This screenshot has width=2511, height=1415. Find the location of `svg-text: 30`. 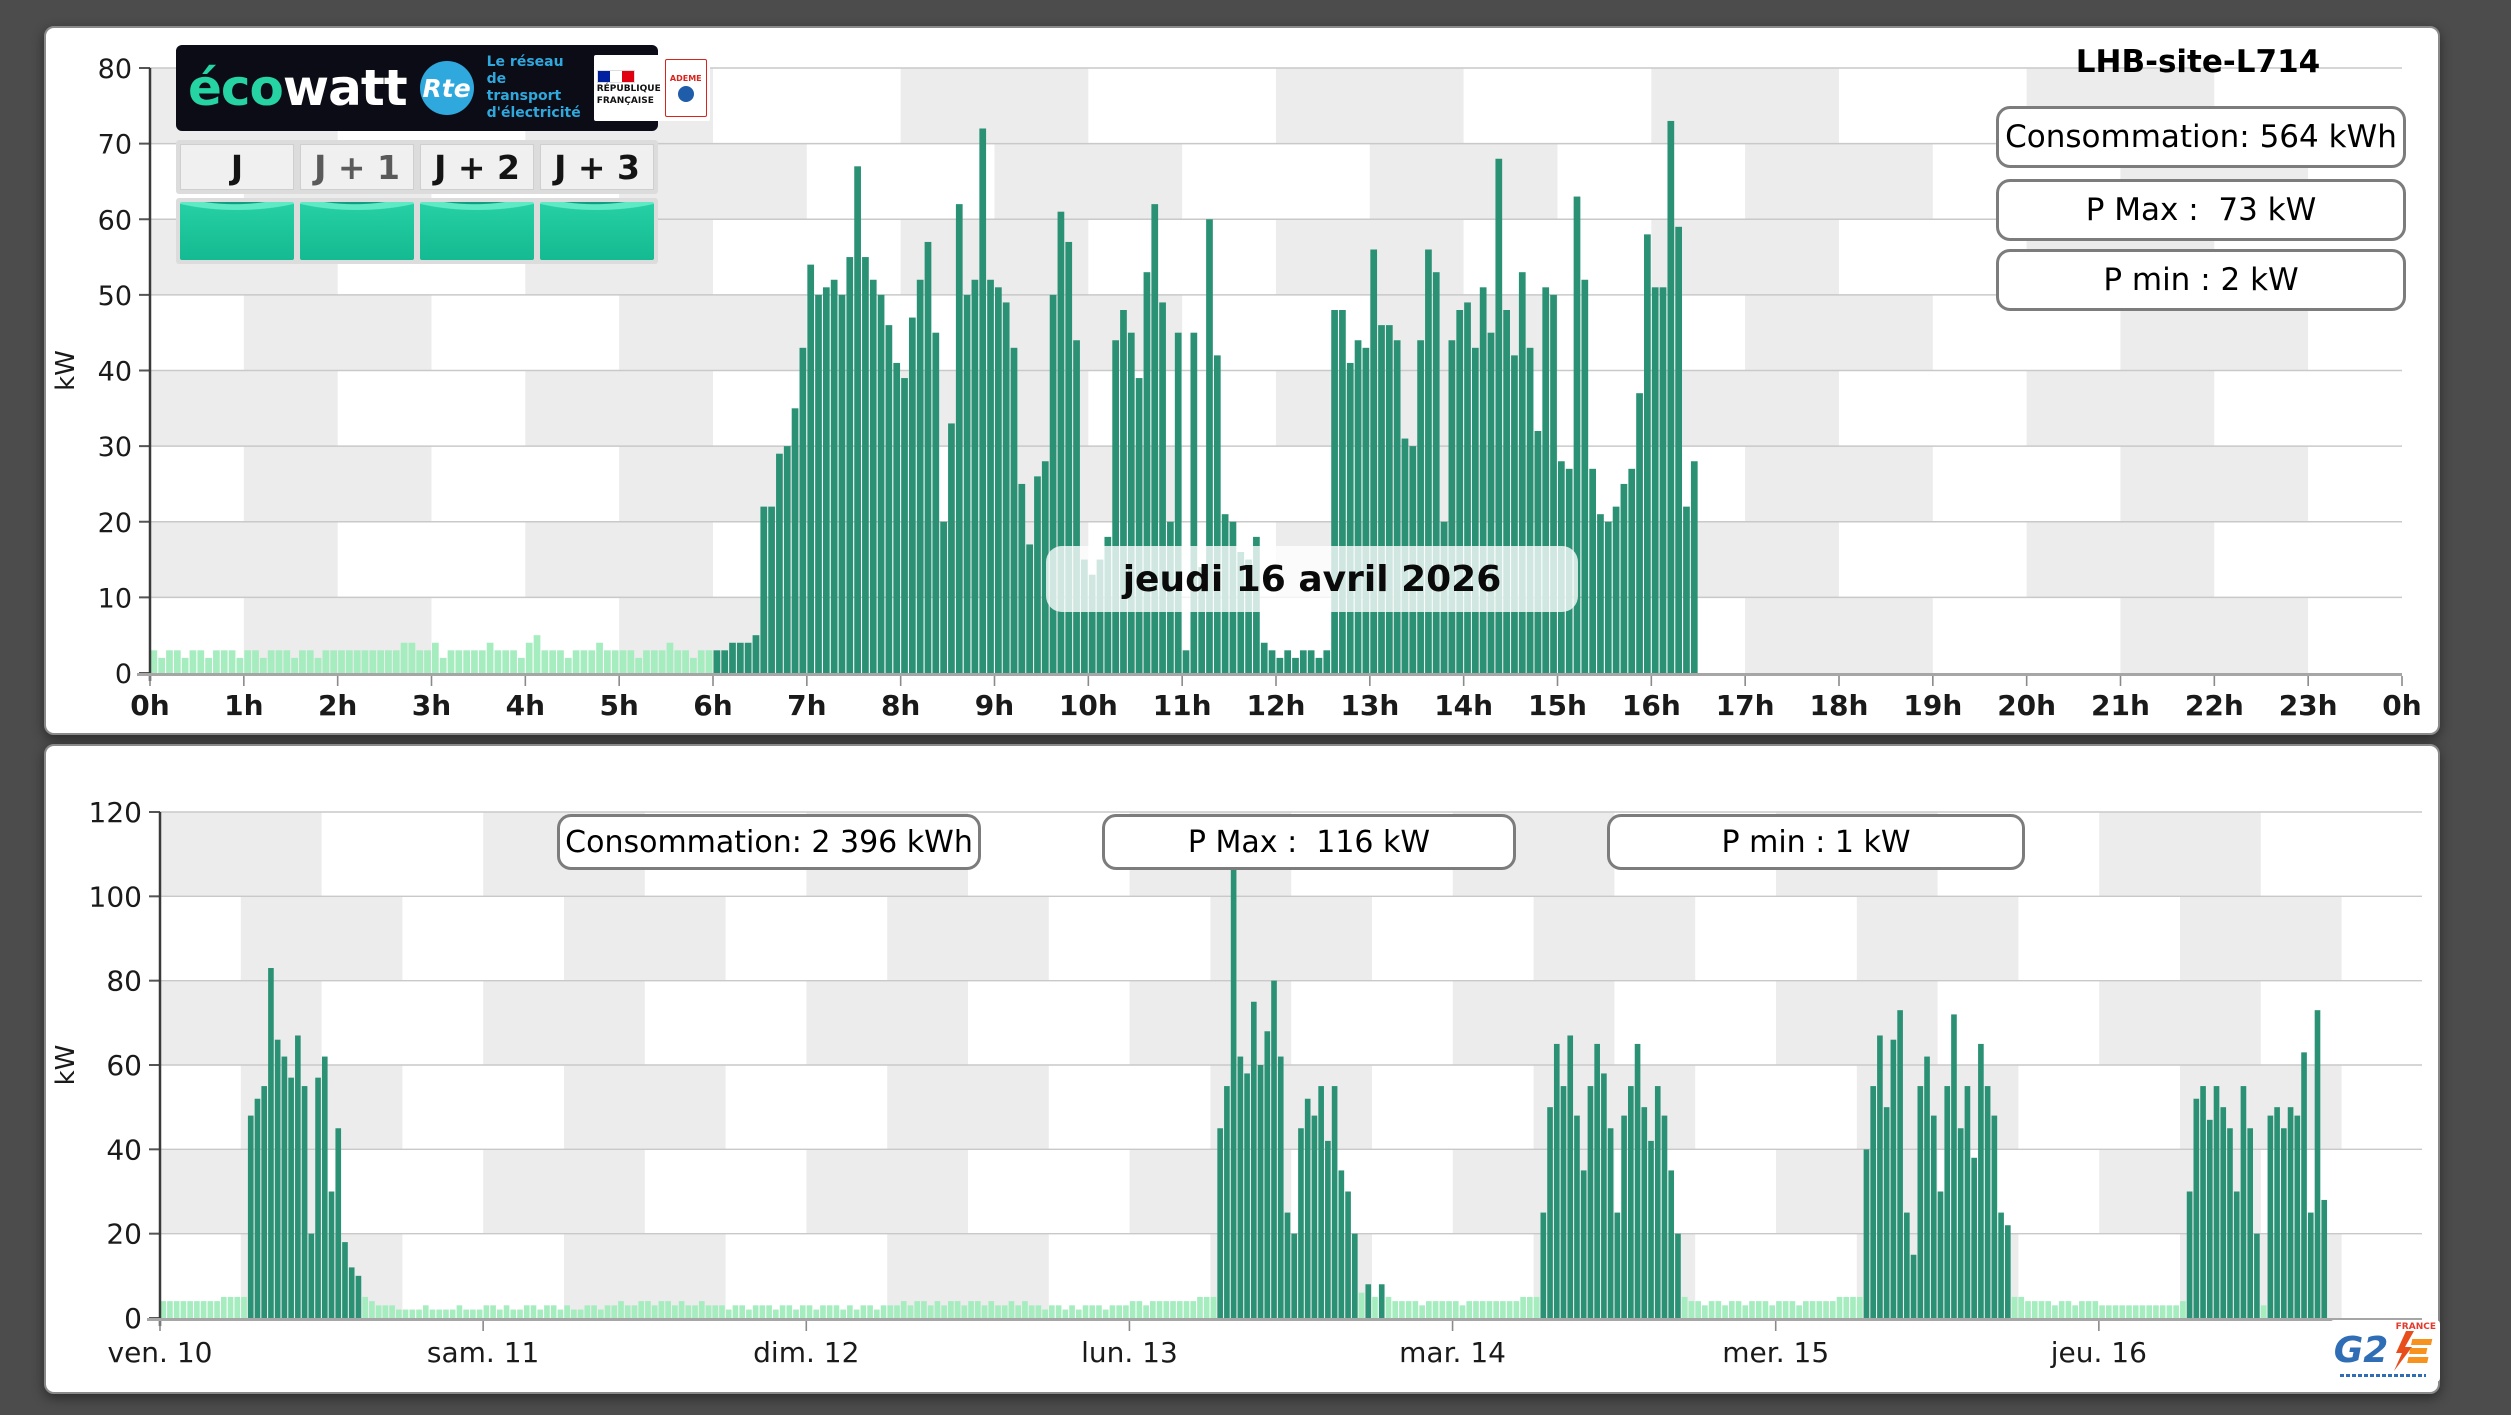

svg-text: 30 is located at coordinates (115, 447).